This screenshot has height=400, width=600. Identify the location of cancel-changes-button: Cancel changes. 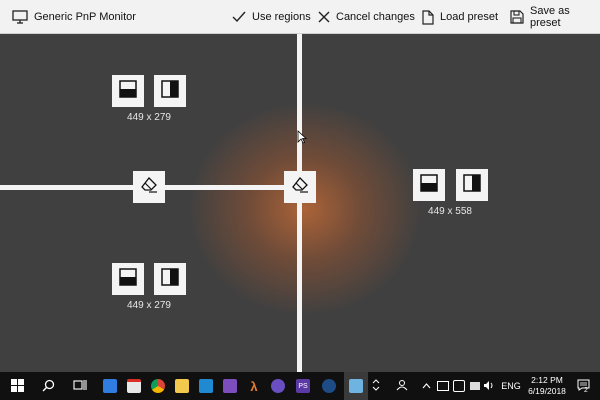
(366, 17).